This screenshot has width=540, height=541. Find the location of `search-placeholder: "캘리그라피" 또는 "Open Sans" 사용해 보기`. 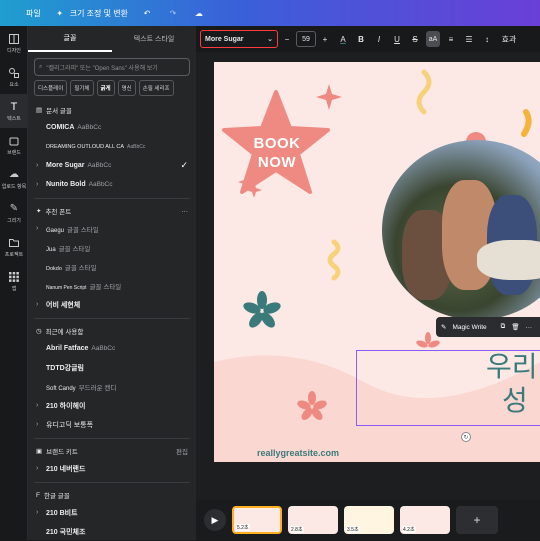

search-placeholder: "캘리그라피" 또는 "Open Sans" 사용해 보기 is located at coordinates (102, 68).